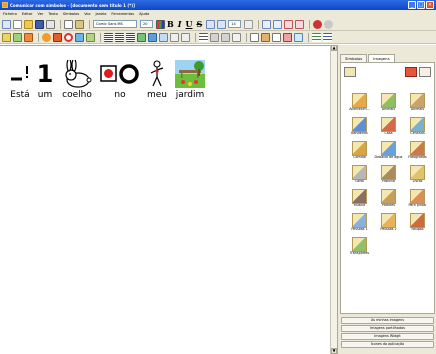  I want to click on back-icon, so click(289, 24).